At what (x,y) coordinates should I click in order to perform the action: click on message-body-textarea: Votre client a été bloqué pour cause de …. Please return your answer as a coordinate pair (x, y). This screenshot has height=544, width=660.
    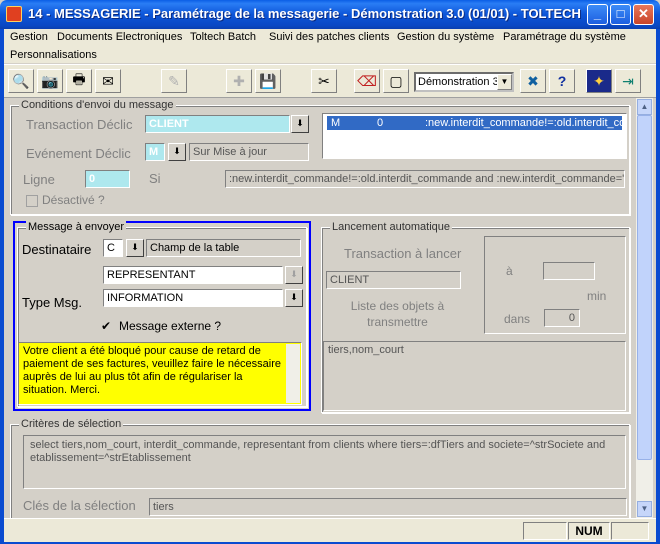
    Looking at the image, I should click on (160, 373).